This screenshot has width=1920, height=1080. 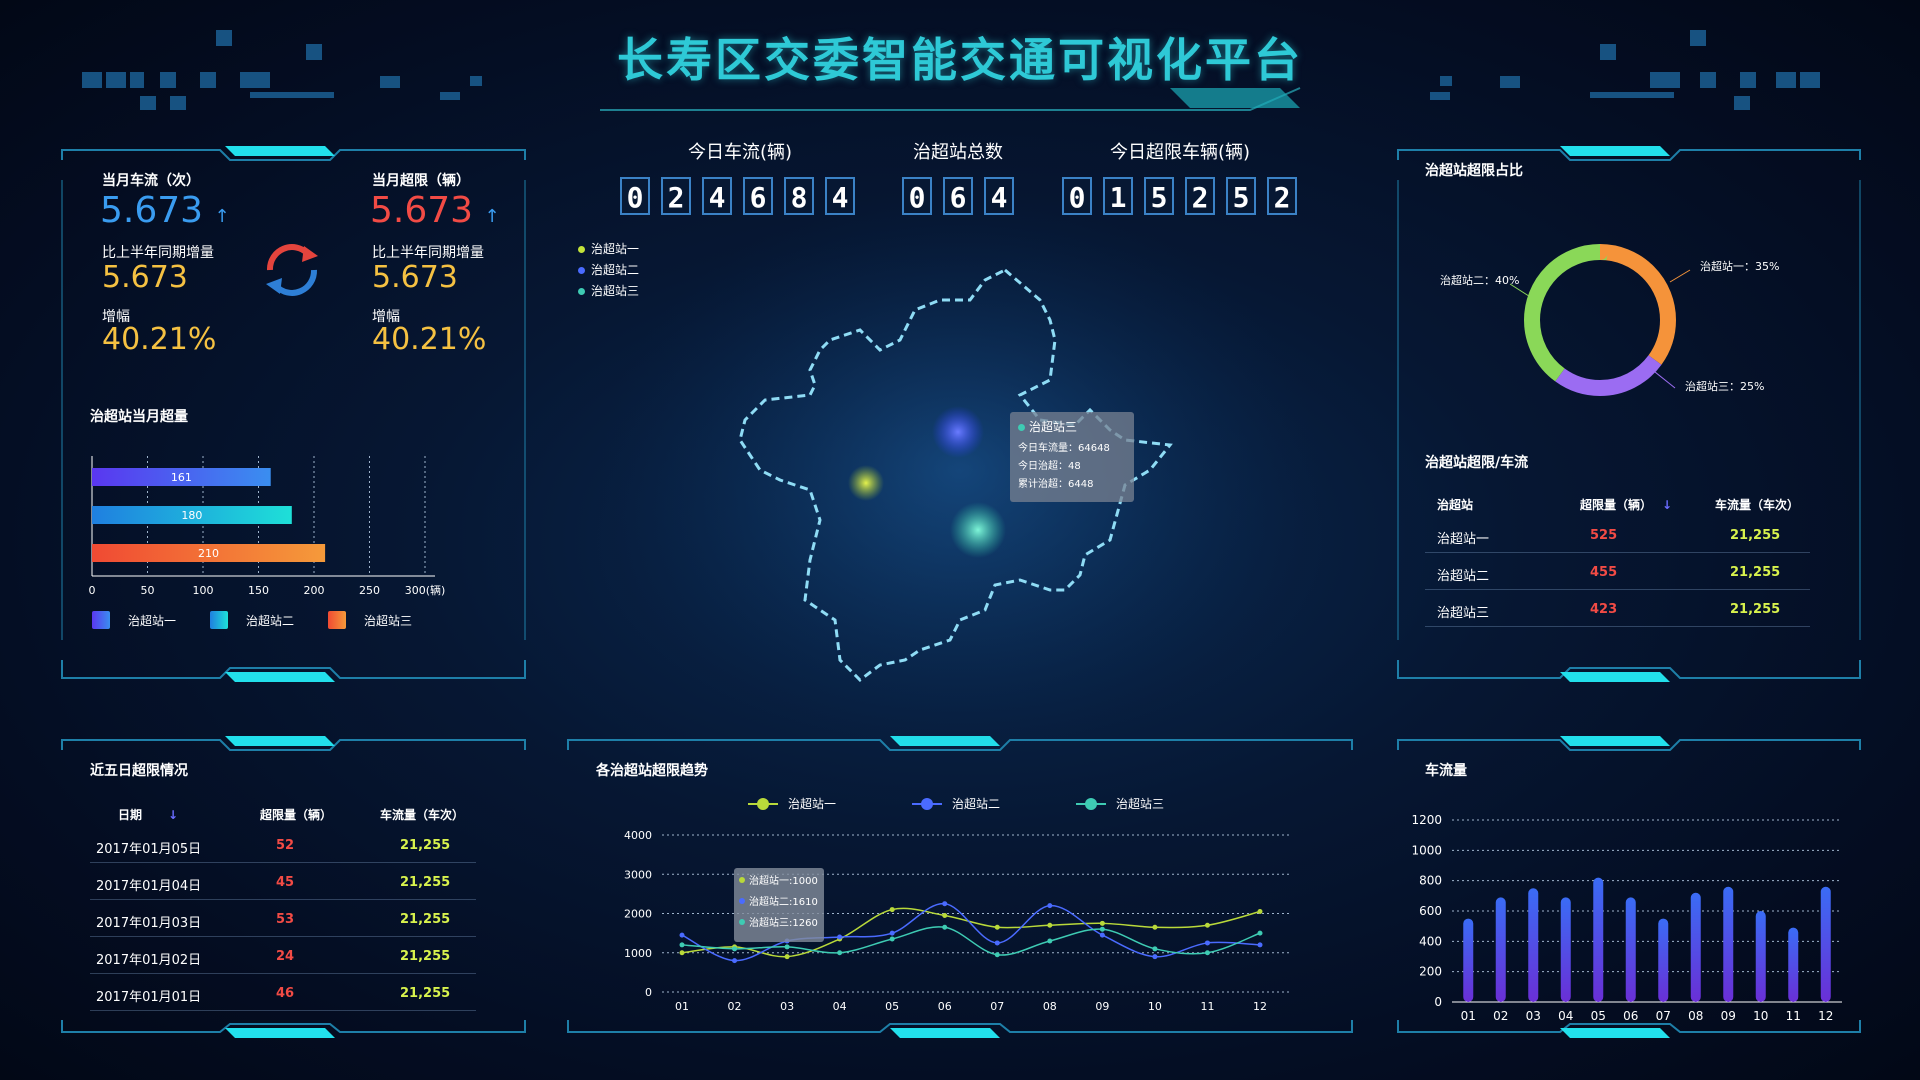 I want to click on yoy-value-left: 5.673, so click(x=145, y=277).